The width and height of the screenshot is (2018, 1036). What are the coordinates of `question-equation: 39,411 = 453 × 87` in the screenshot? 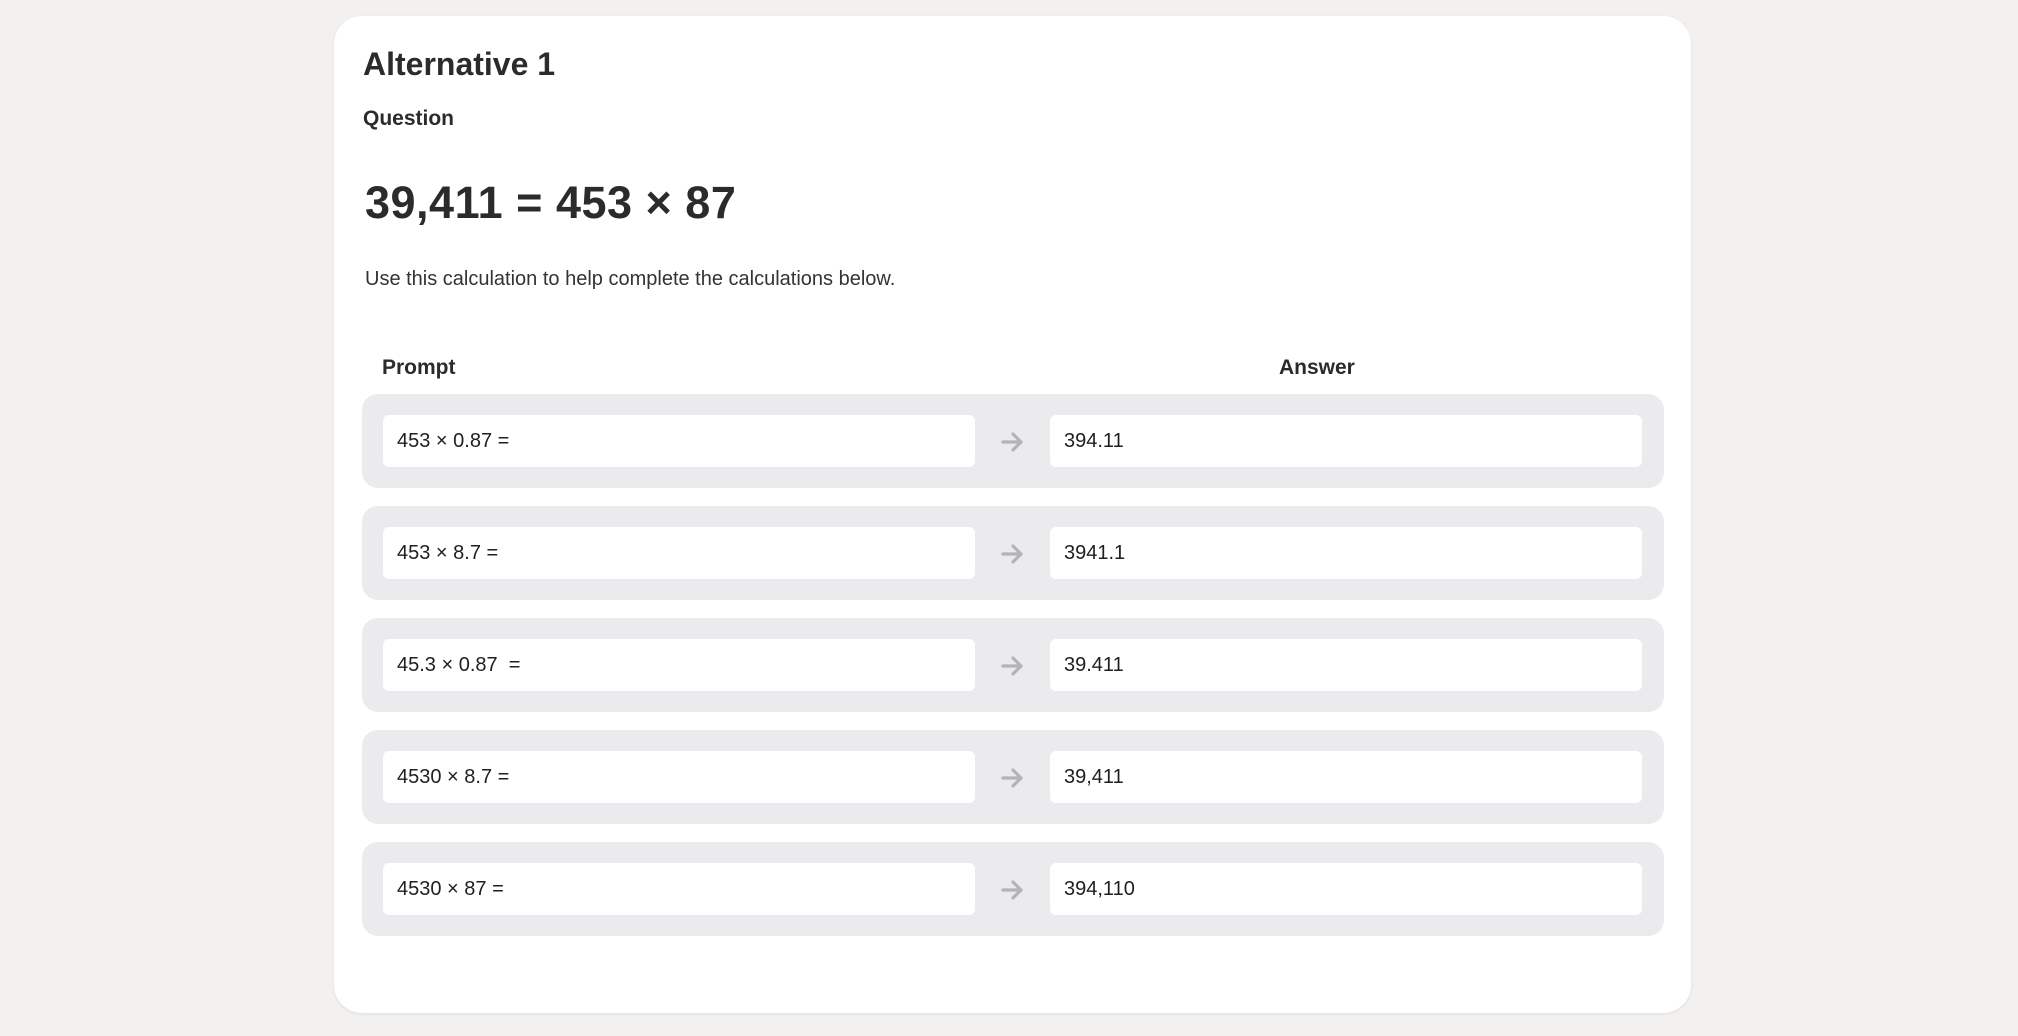 It's located at (551, 202).